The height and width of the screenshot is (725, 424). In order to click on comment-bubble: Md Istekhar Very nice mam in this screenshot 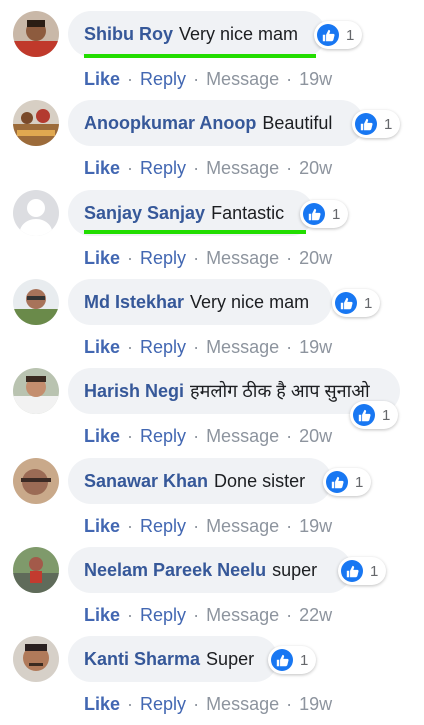, I will do `click(200, 302)`.